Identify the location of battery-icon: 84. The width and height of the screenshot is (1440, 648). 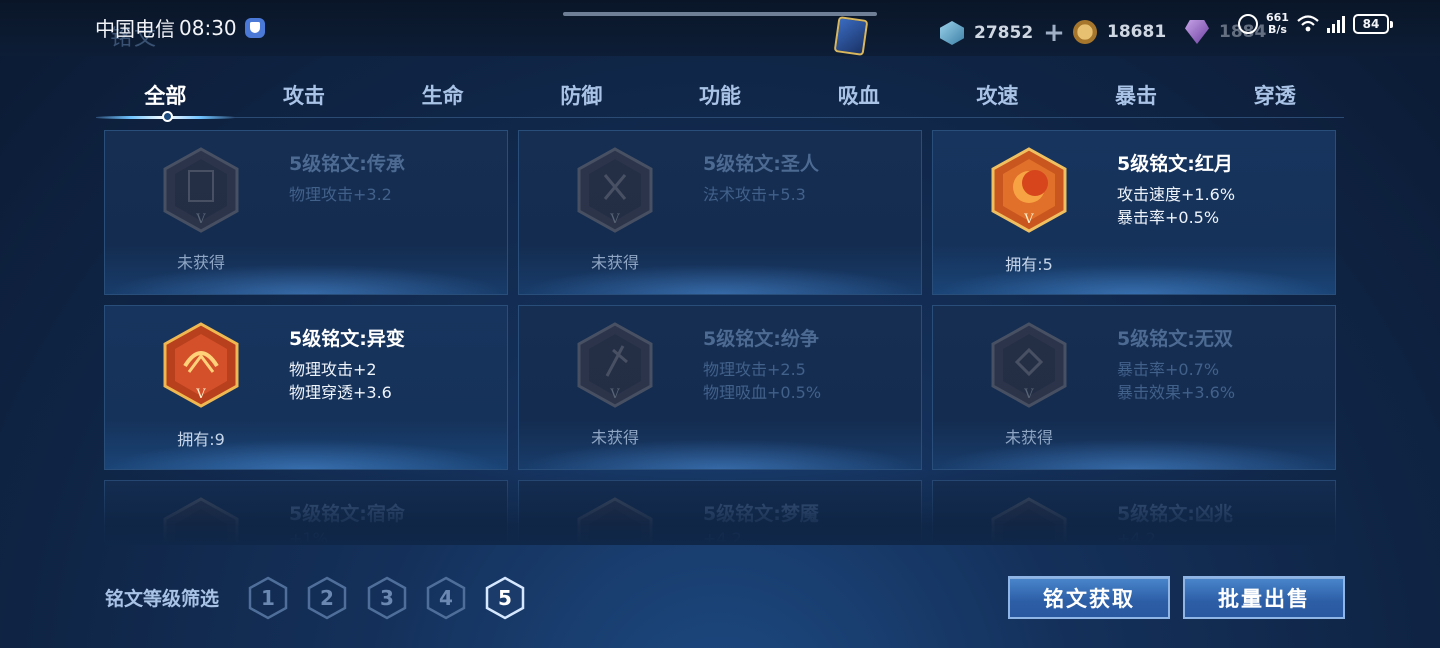
(1372, 24).